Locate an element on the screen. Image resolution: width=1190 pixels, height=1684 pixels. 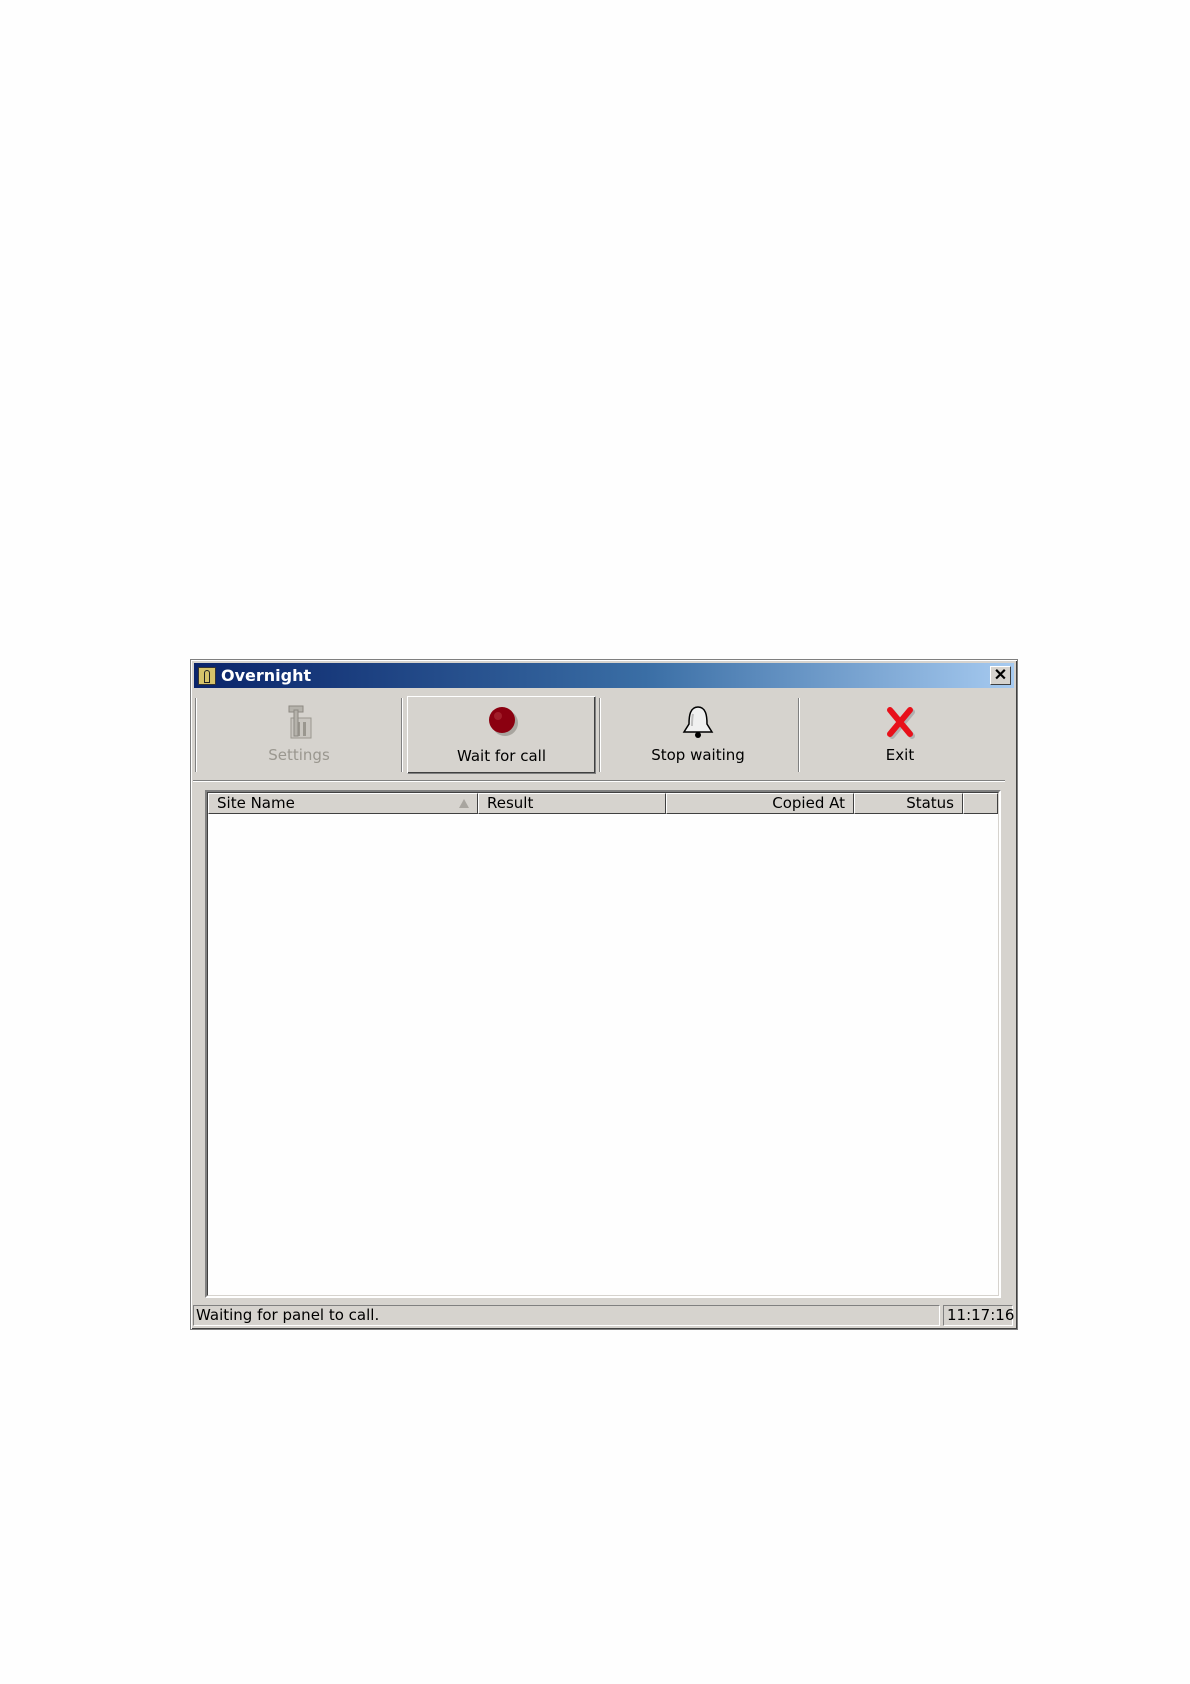
bell-icon is located at coordinates (698, 722).